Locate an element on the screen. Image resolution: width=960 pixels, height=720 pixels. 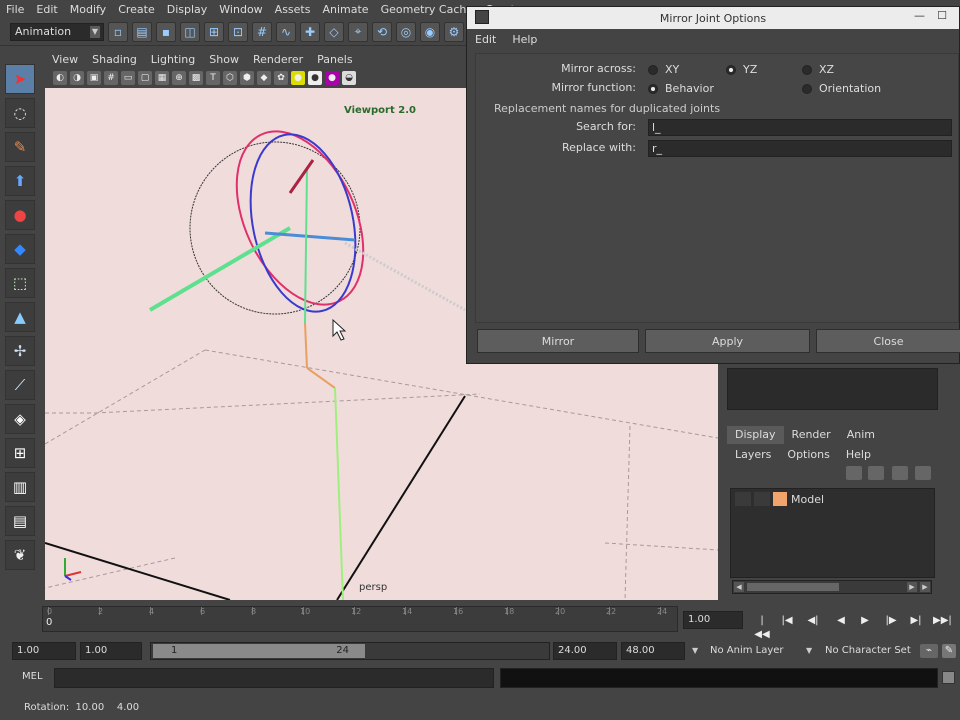
select-component-icon: ⊡ is located at coordinates (238, 31).